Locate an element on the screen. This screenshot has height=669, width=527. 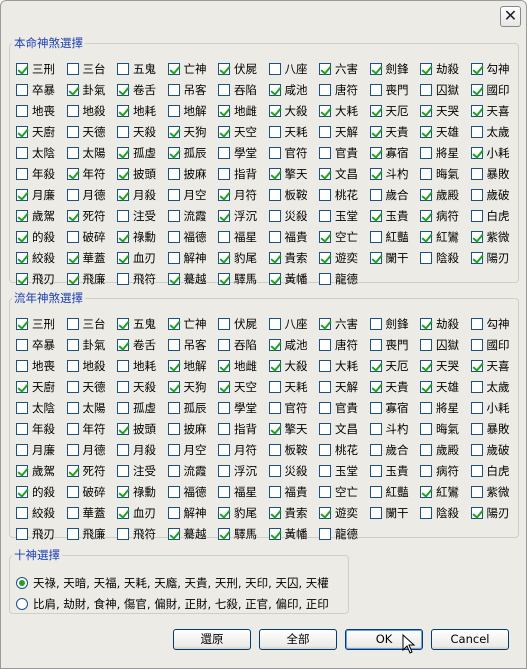
checkbox-item: 天哭 is located at coordinates (439, 111).